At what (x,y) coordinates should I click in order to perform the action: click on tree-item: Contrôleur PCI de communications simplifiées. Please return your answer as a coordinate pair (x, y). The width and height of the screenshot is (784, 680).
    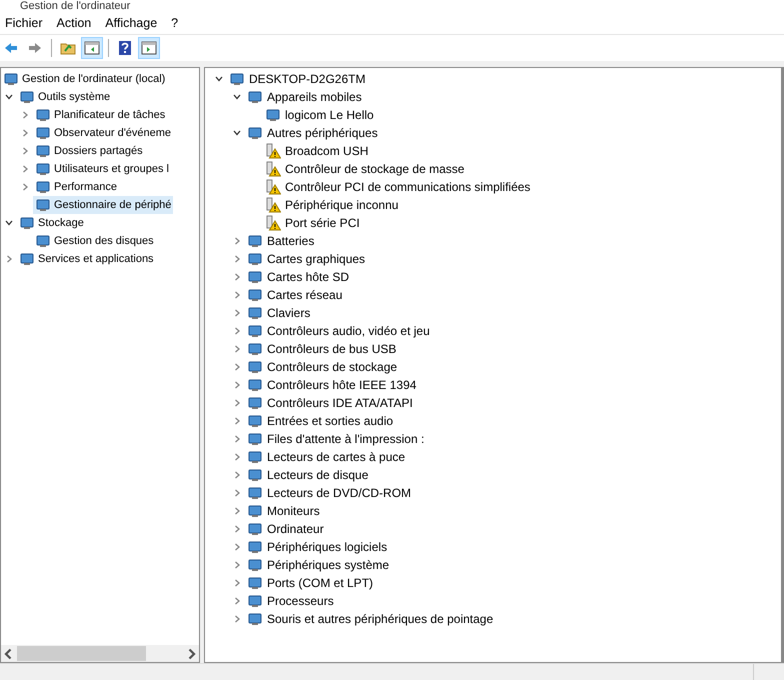
    Looking at the image, I should click on (397, 187).